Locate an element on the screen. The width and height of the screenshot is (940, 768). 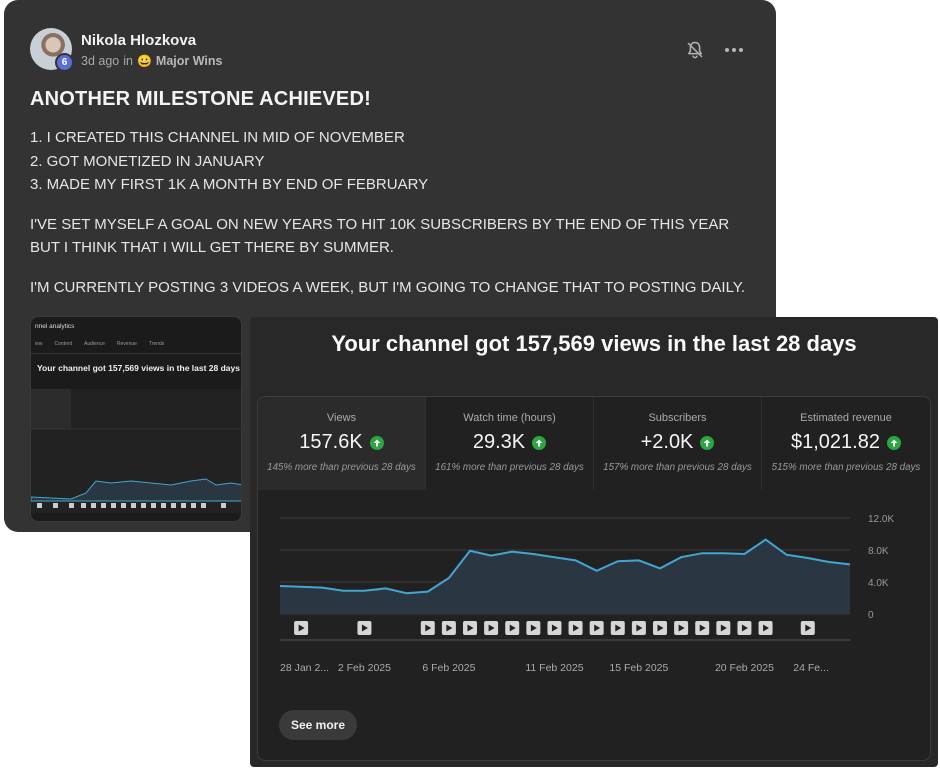
metric-value-wrap: 29.3K is located at coordinates (509, 442).